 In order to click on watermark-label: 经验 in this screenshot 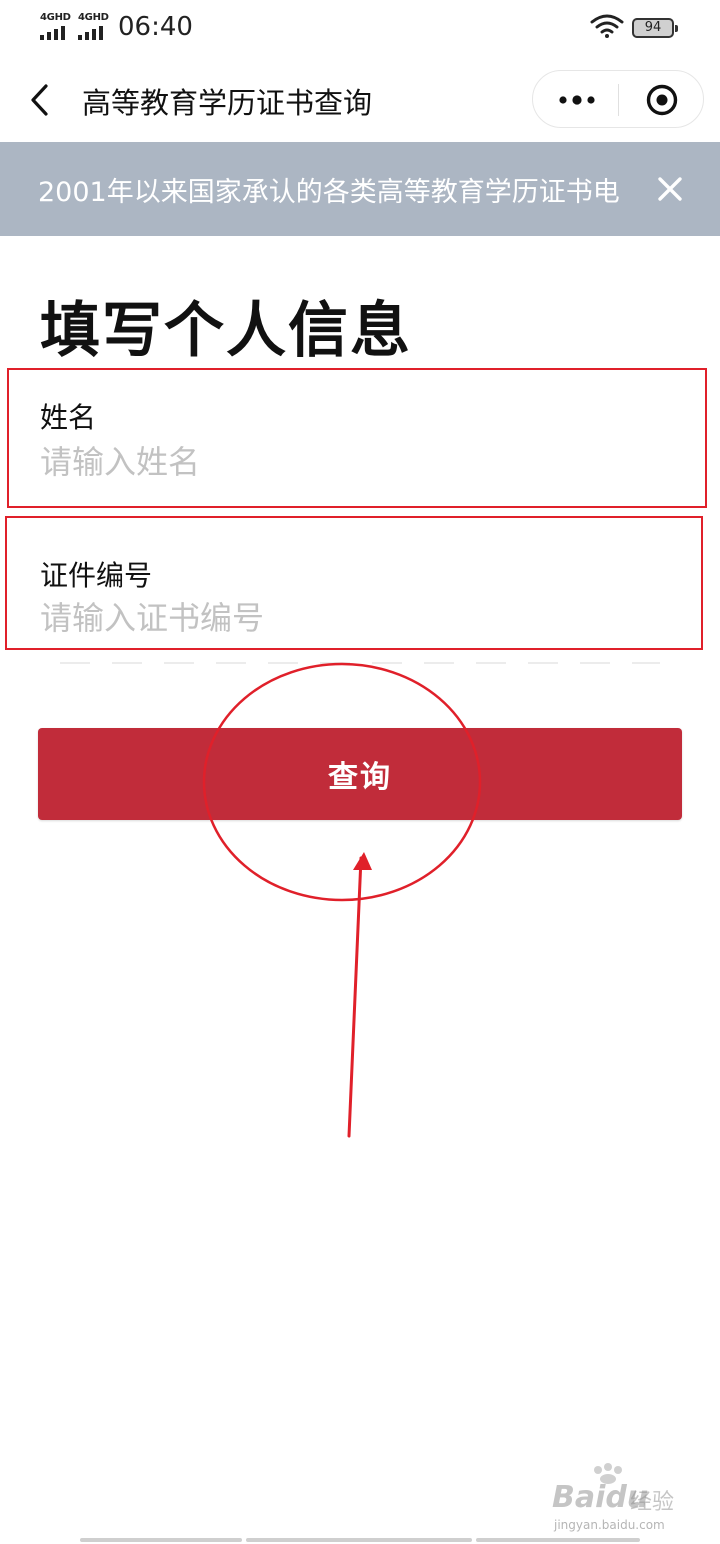, I will do `click(652, 1502)`.